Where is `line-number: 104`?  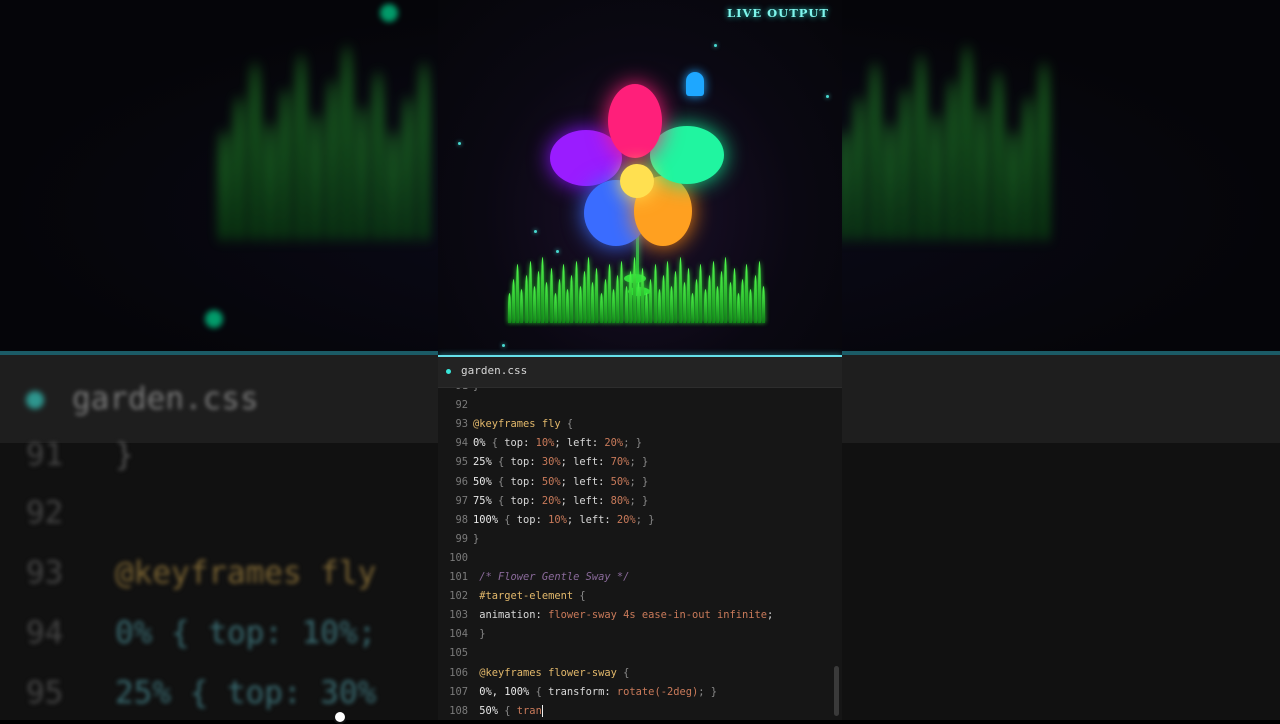
line-number: 104 is located at coordinates (458, 634).